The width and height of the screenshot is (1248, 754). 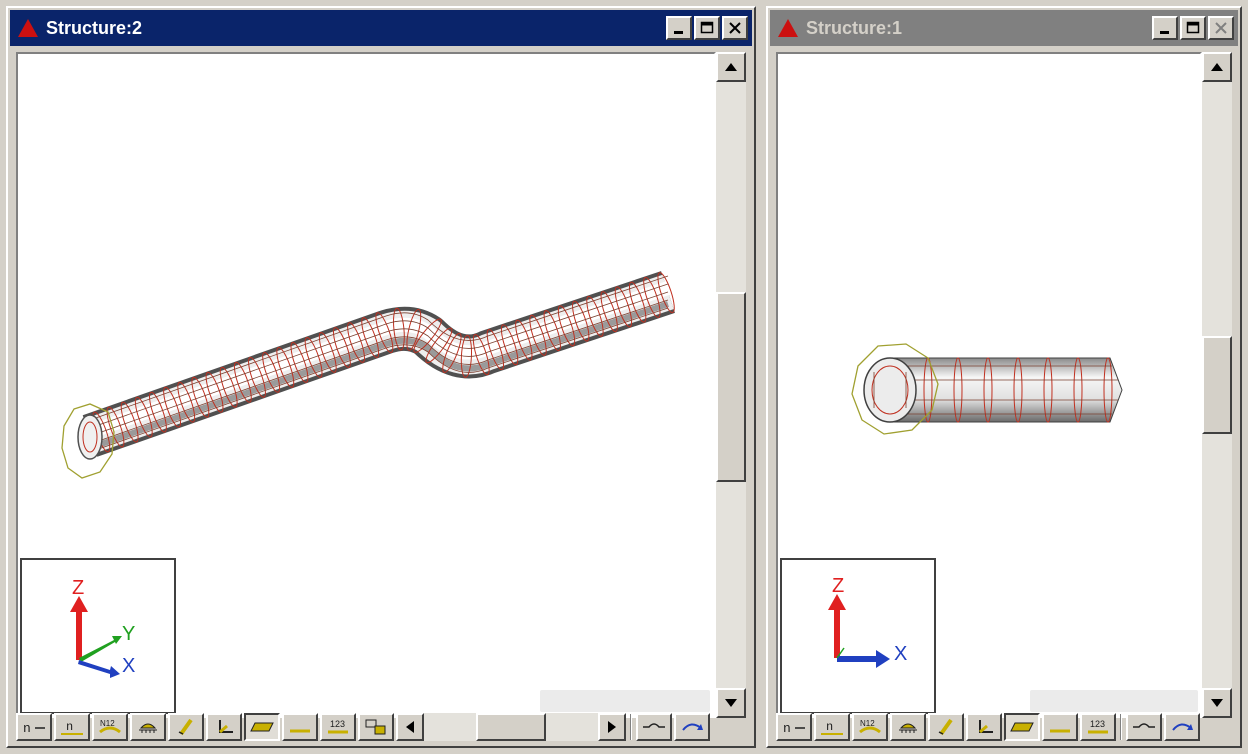 I want to click on rotate-icon, so click(x=1182, y=727).